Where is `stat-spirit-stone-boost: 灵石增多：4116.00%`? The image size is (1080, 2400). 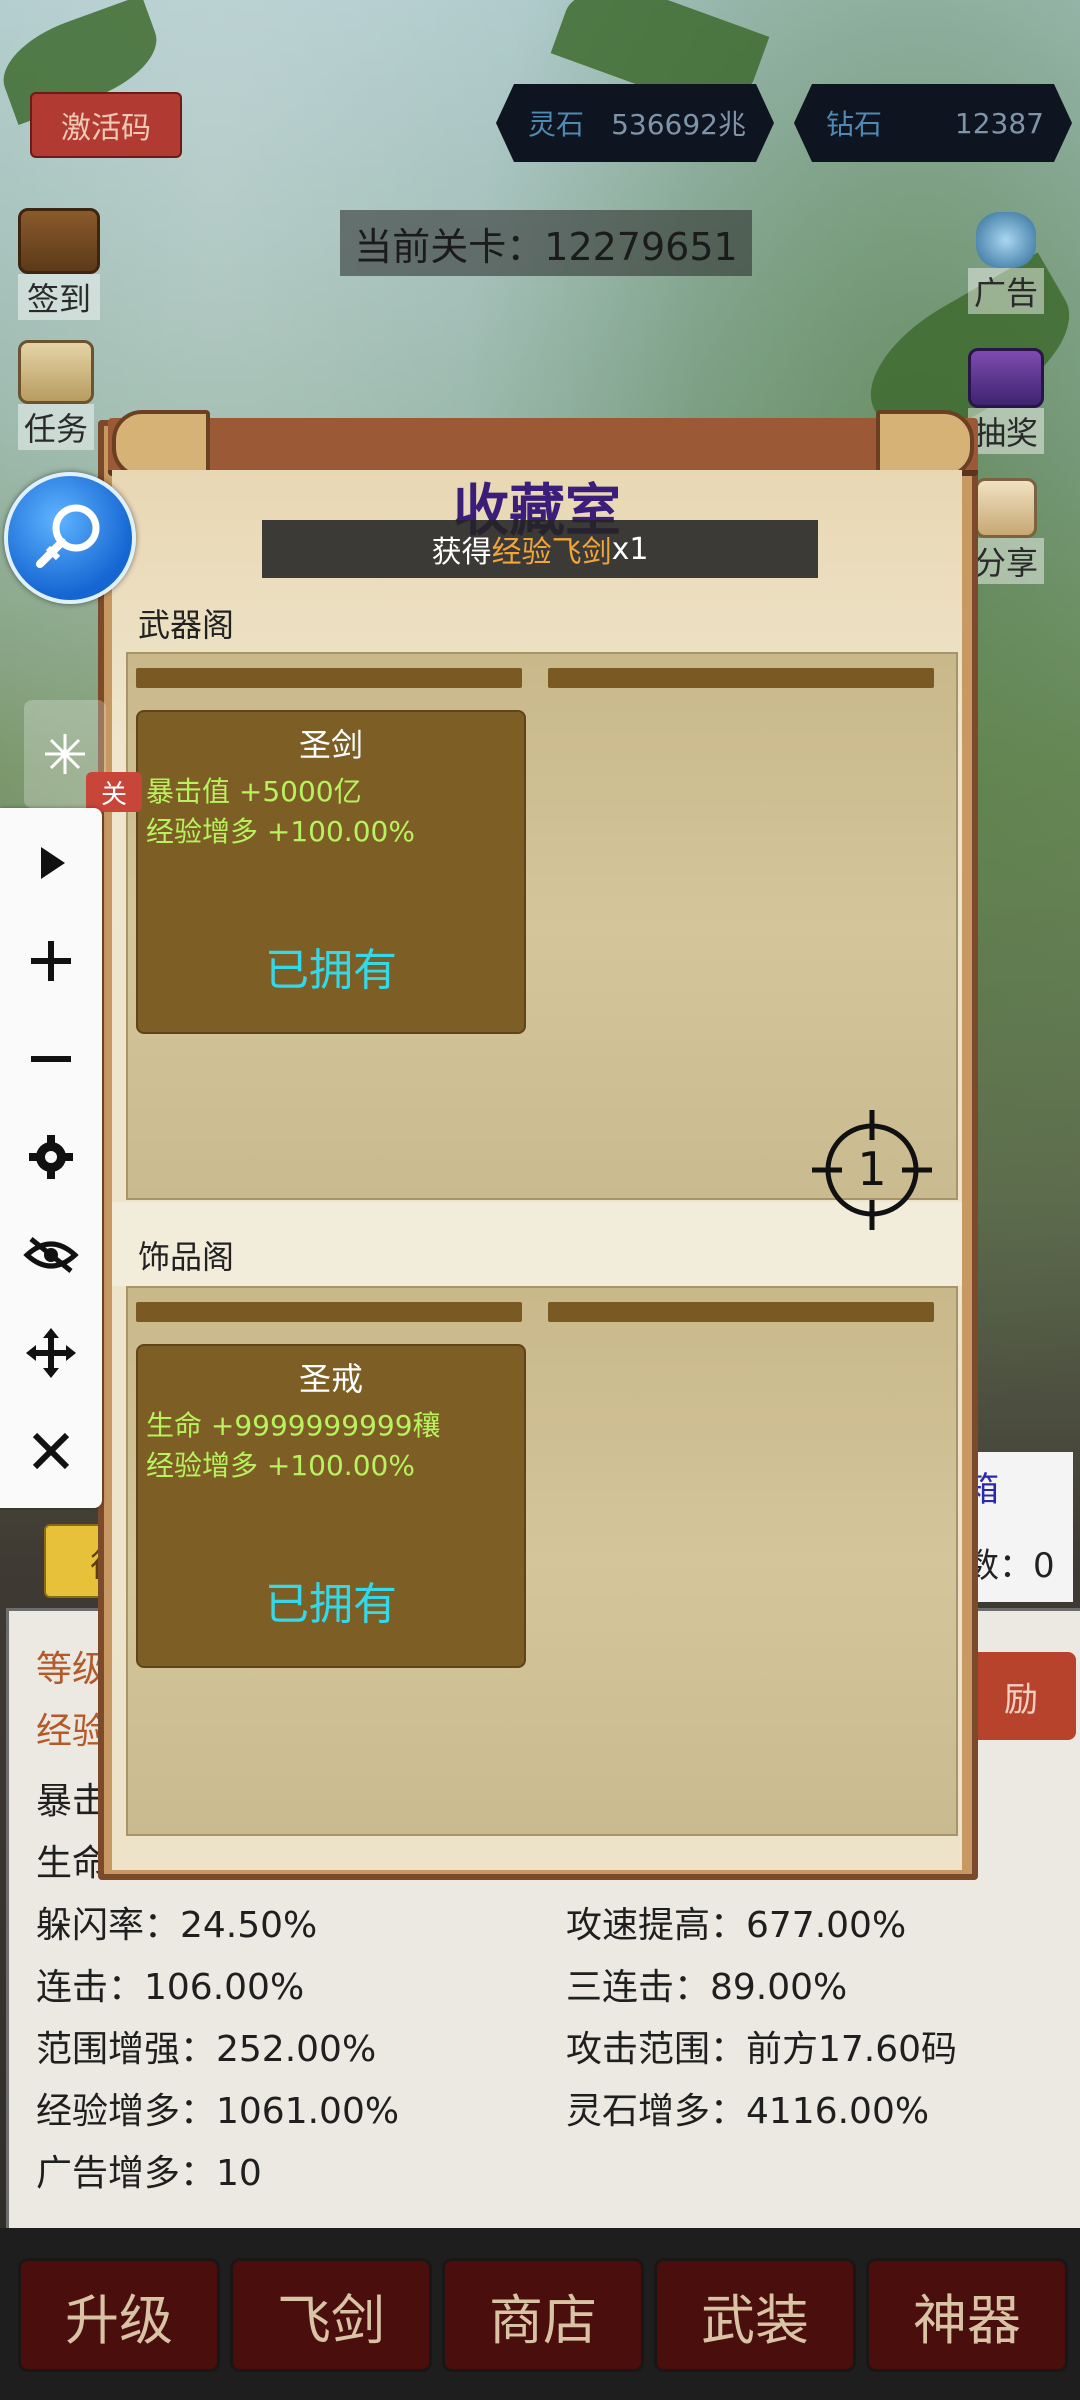 stat-spirit-stone-boost: 灵石增多：4116.00% is located at coordinates (748, 2111).